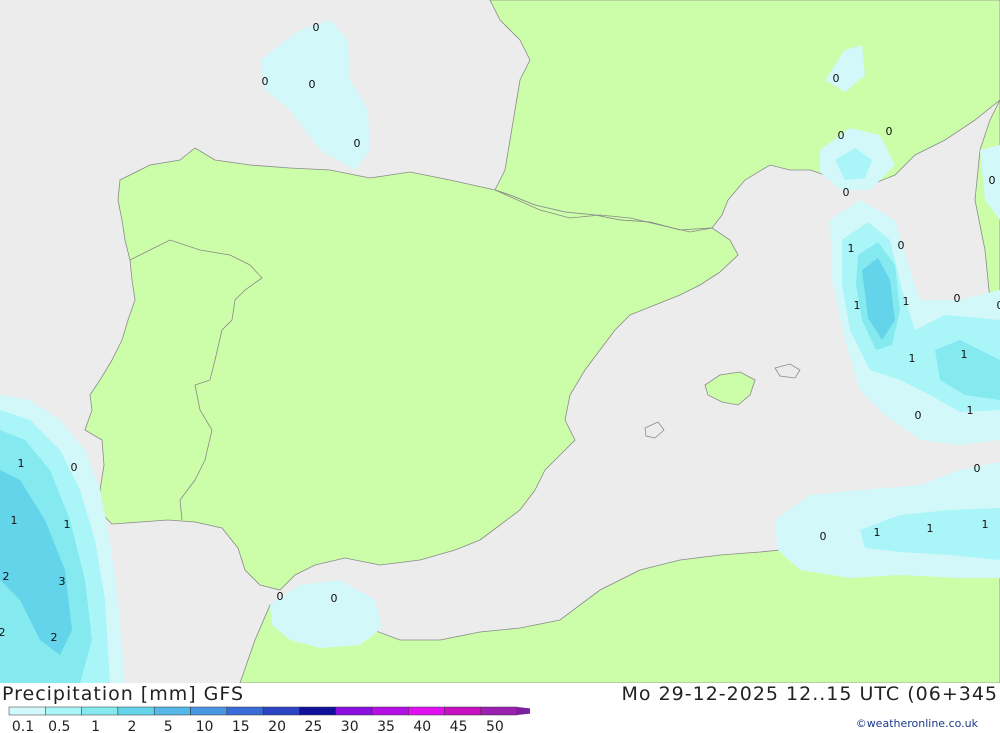 The width and height of the screenshot is (1000, 733). I want to click on map-title: Precipitation [mm] GFS, so click(123, 694).